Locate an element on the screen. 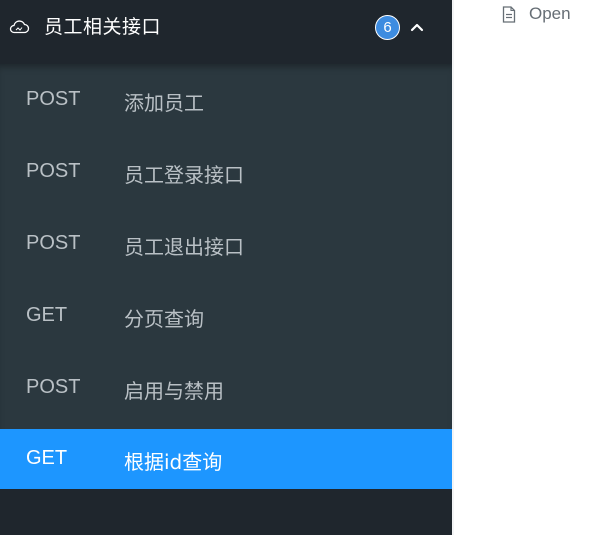  api-count-badge: 6 is located at coordinates (387, 27).